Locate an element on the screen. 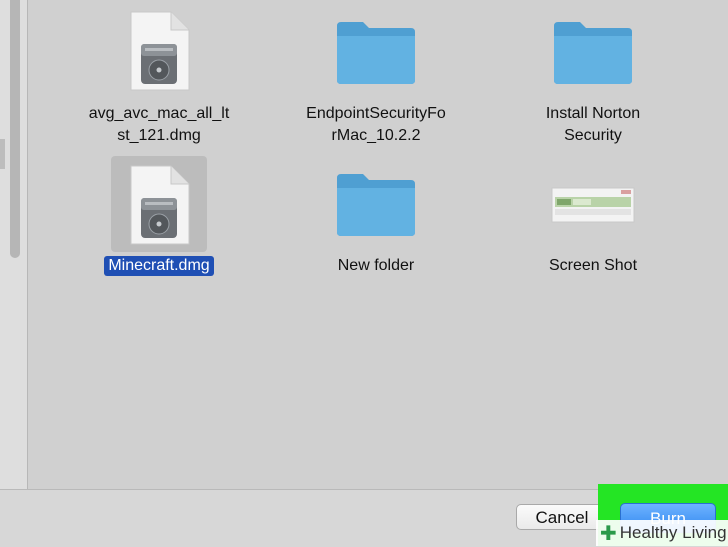 The width and height of the screenshot is (728, 547). file-item-avg-dmg: avg_avc_mac_all_lt st_121.dmg is located at coordinates (159, 75).